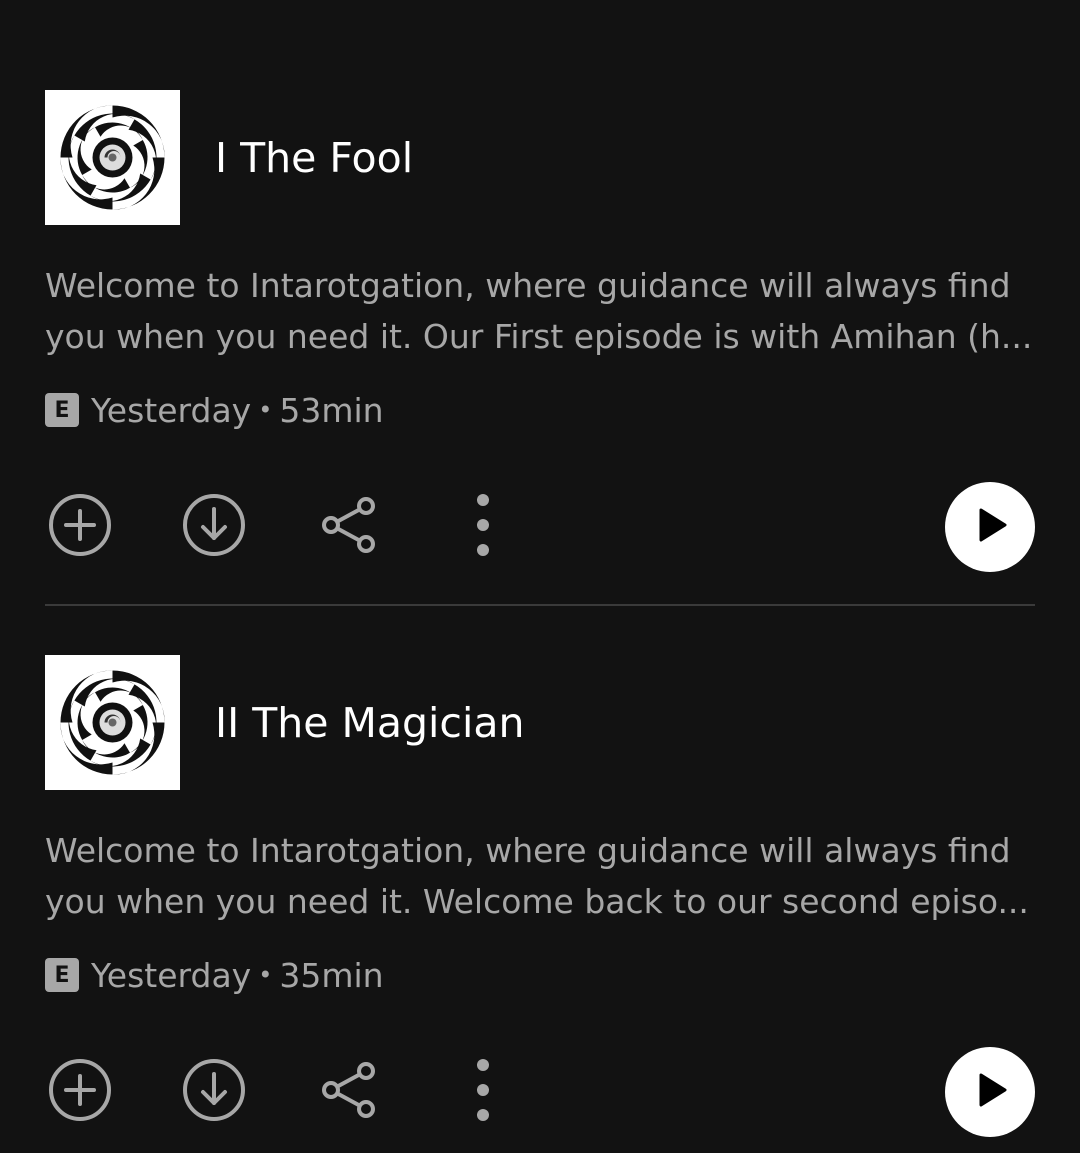 This screenshot has width=1080, height=1153. I want to click on episode-title: II The Magician, so click(369, 723).